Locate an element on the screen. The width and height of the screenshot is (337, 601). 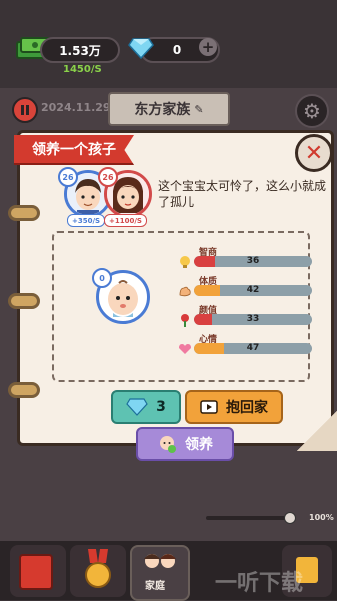
take-home-button: 抱回家 is located at coordinates (234, 407).